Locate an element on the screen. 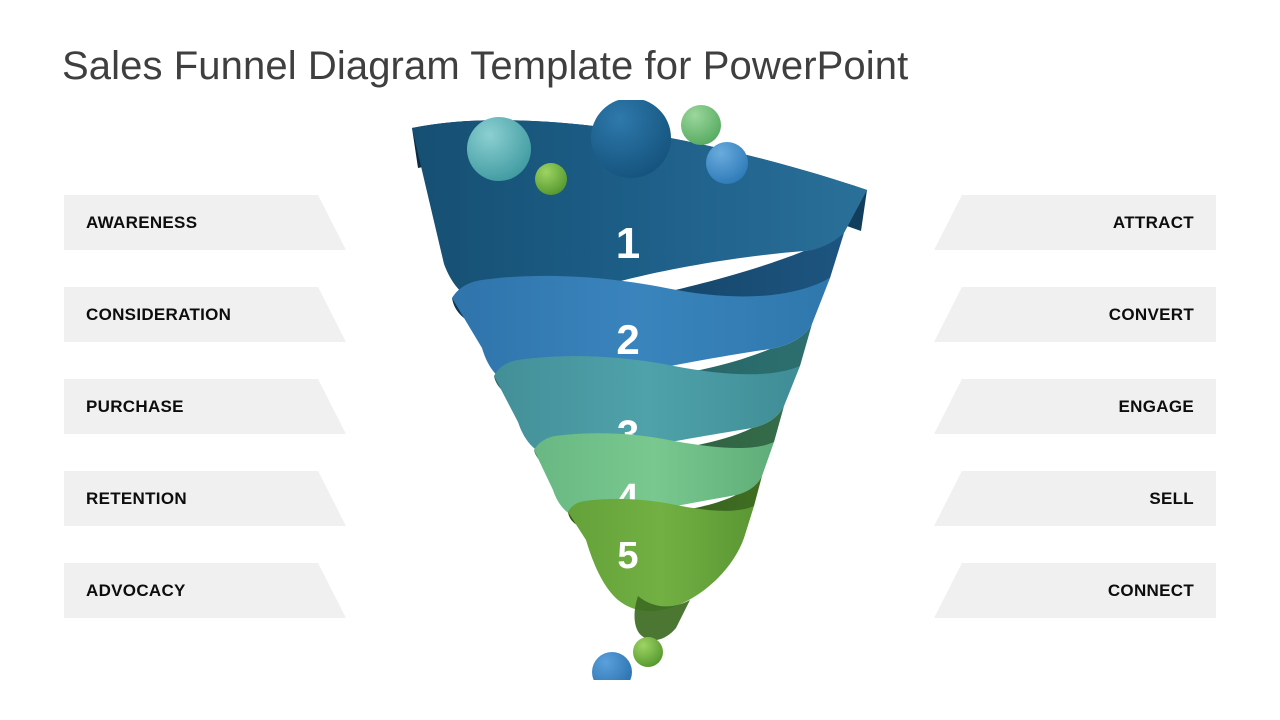 The image size is (1280, 720). bubble-blue-bottom is located at coordinates (612, 666).